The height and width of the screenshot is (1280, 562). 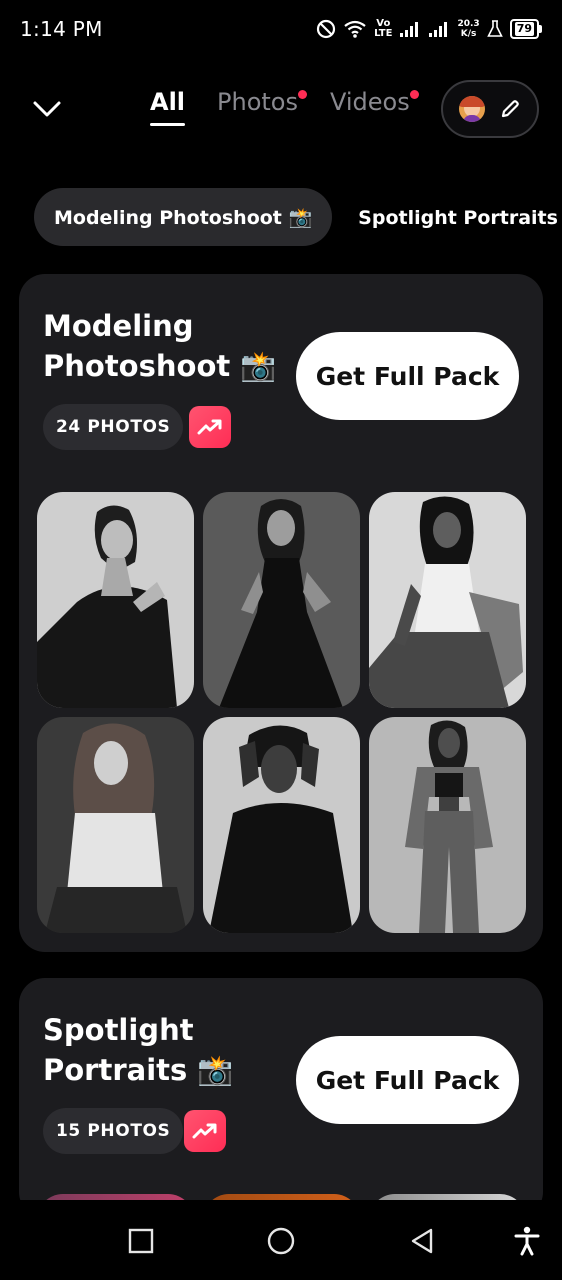 I want to click on status-icons: Vo LTE 20.3 K/s 79, so click(x=429, y=29).